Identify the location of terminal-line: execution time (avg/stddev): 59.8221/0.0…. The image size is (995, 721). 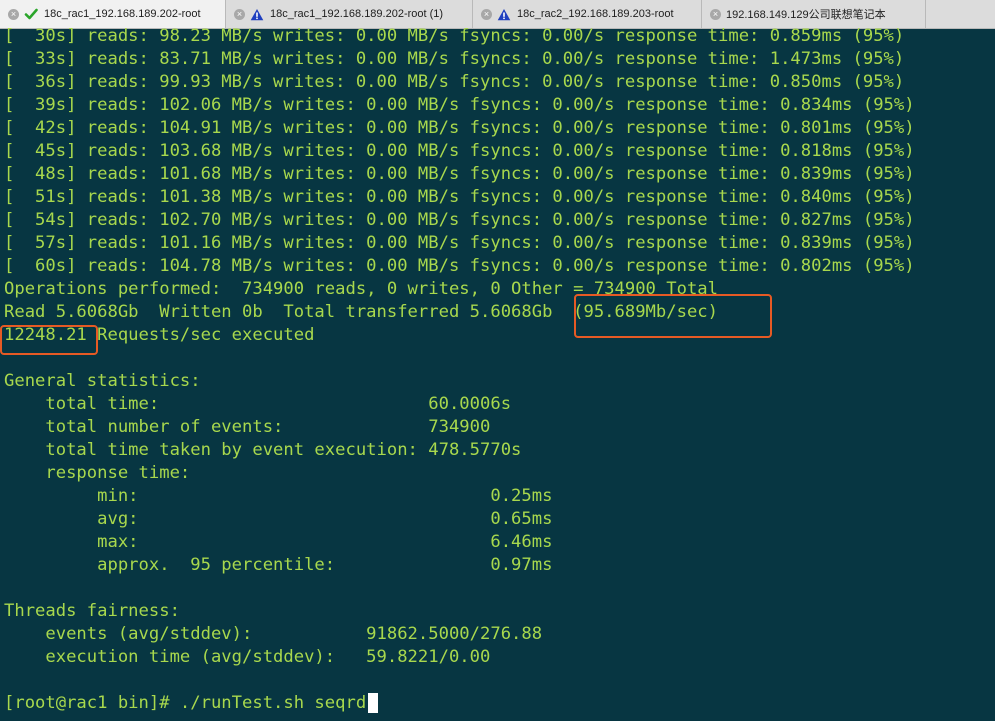
(247, 657).